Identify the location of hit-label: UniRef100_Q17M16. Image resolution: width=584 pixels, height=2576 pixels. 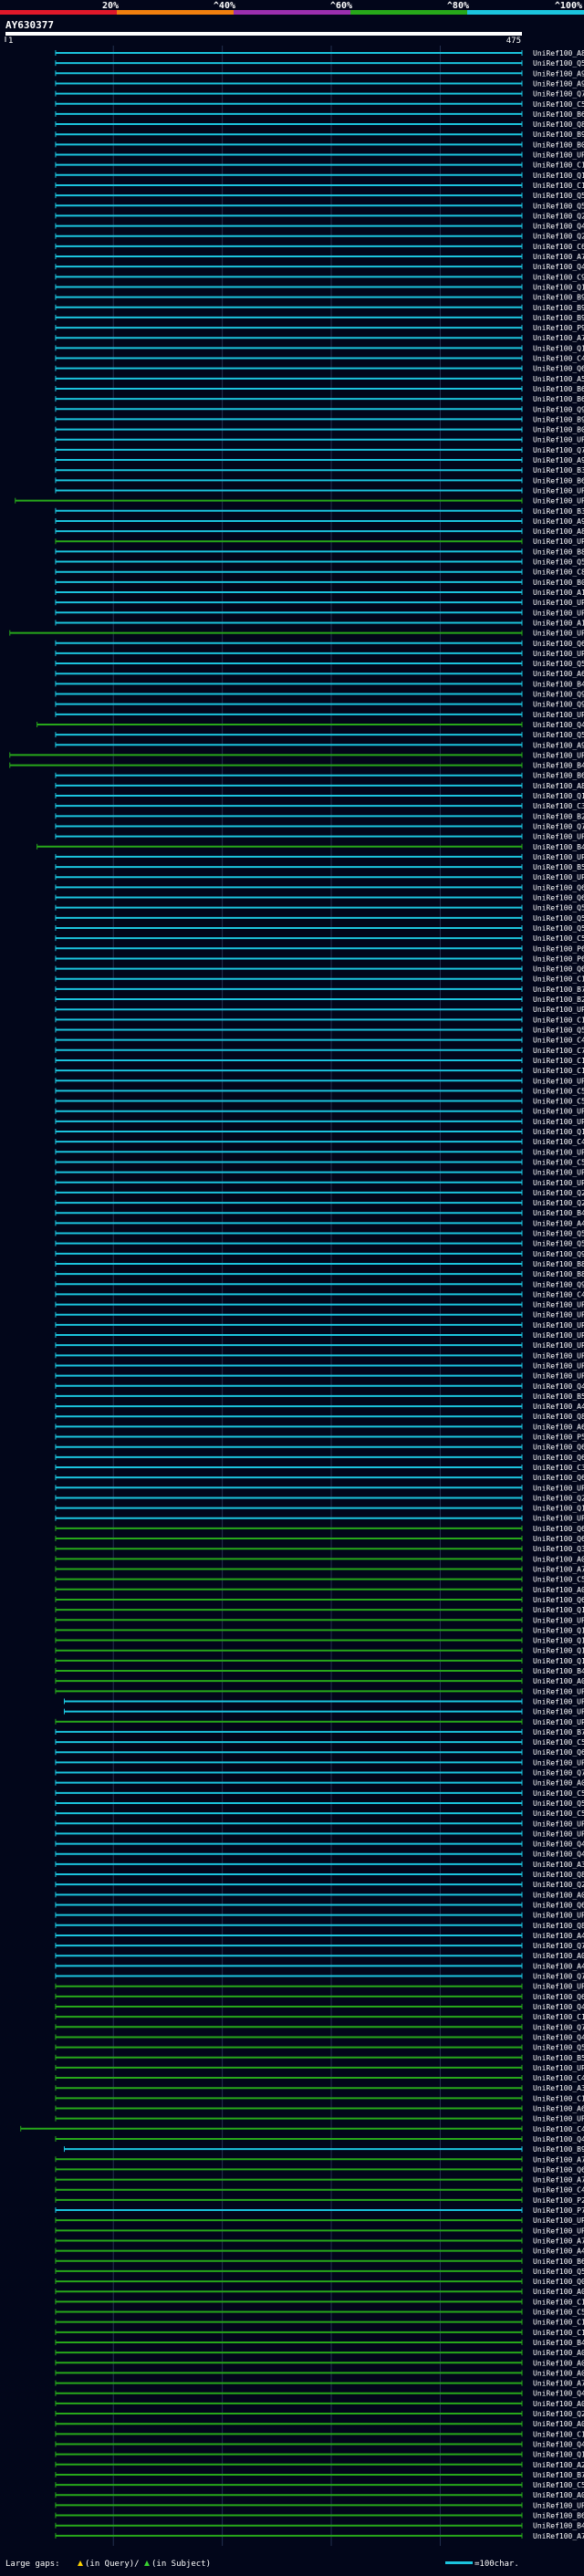
(558, 1630).